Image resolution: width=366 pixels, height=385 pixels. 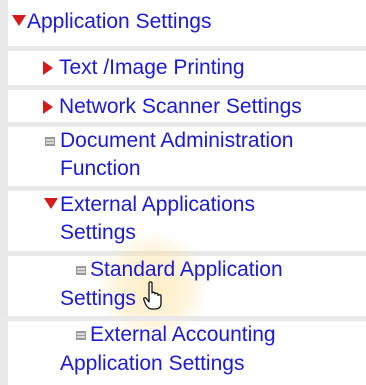 What do you see at coordinates (152, 295) in the screenshot?
I see `hand-pointer-icon` at bounding box center [152, 295].